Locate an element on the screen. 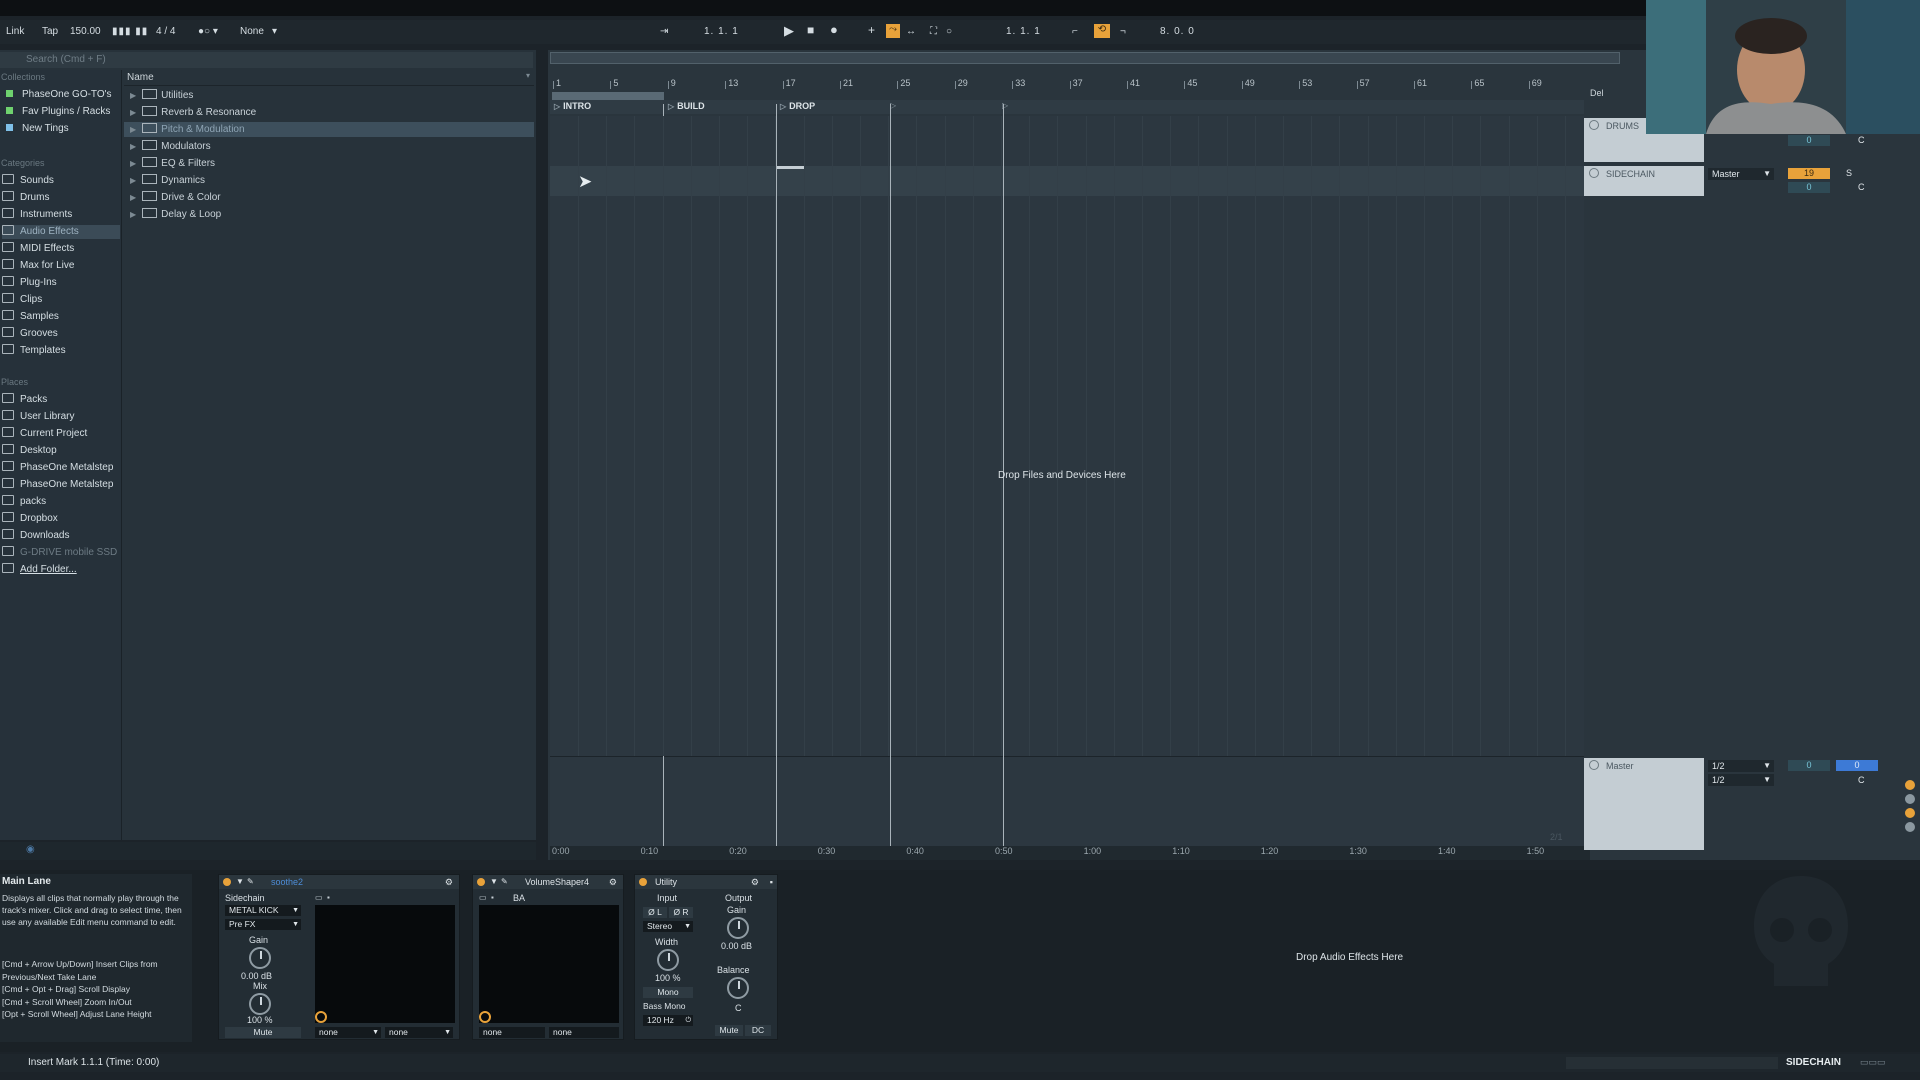 The width and height of the screenshot is (1920, 1080). stop-icon: ■ is located at coordinates (810, 30).